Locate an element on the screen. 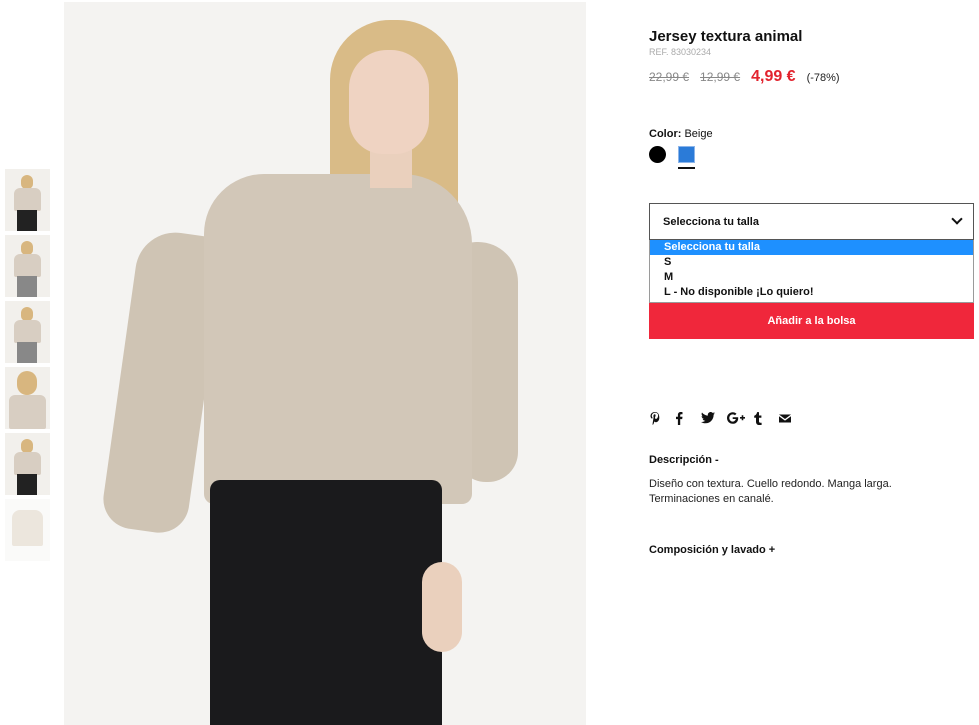 This screenshot has height=725, width=979. pinterest-icon is located at coordinates (662, 418).